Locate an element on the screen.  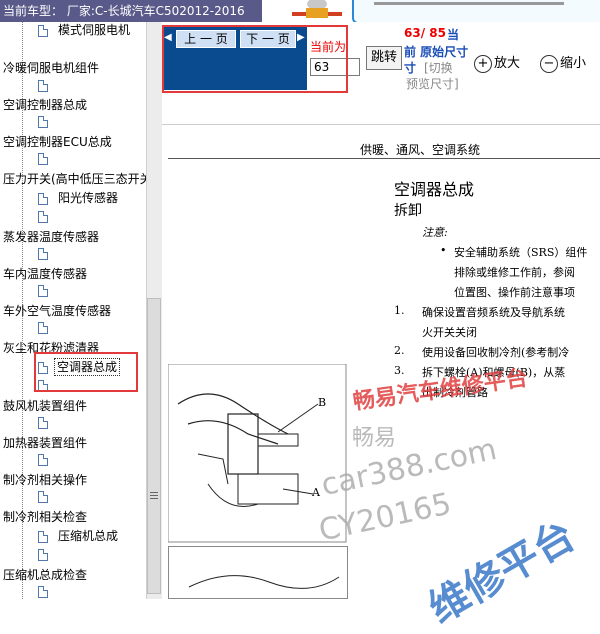
mascot-icon is located at coordinates (317, 9).